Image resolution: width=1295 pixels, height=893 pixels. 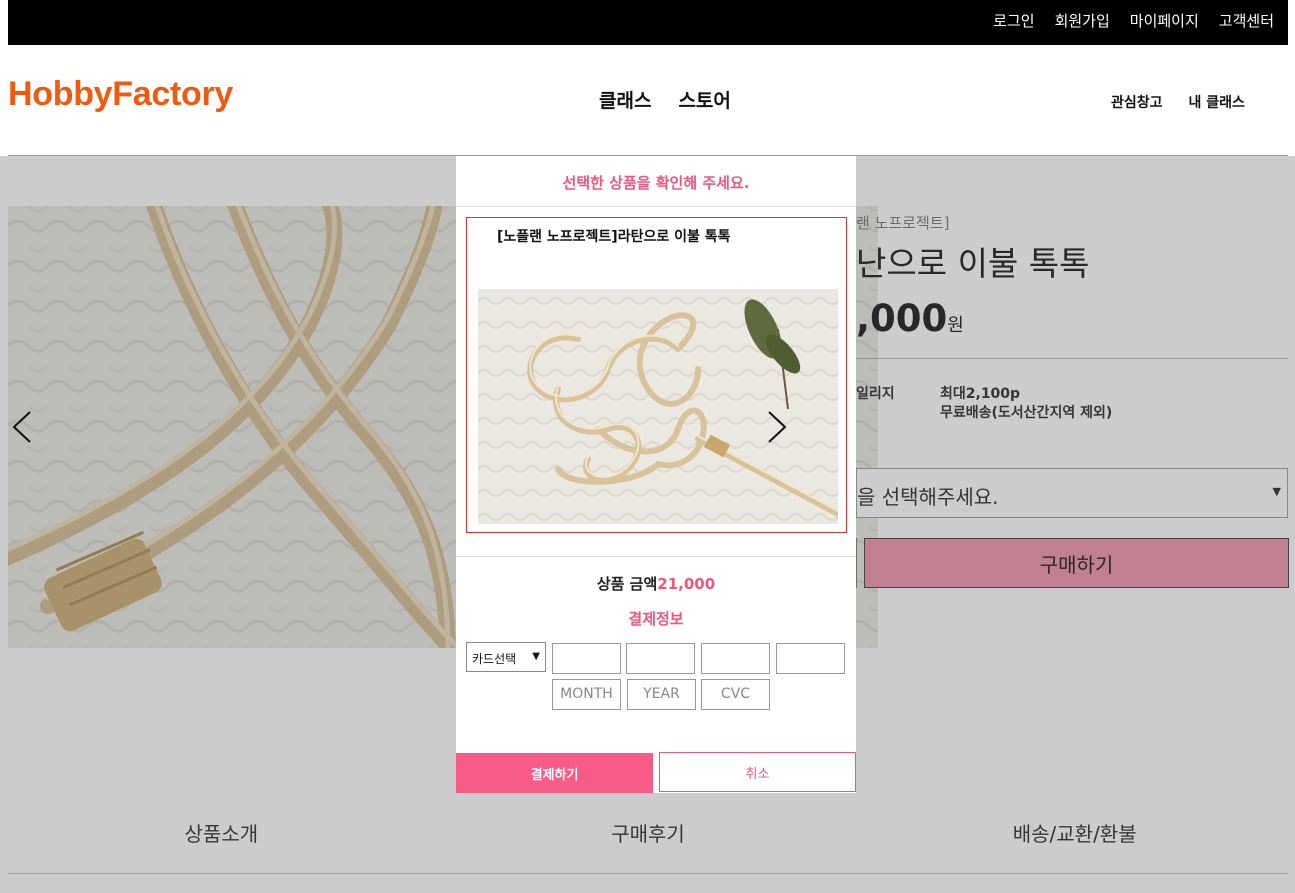 I want to click on my-class-link: 내 클래스, so click(x=1217, y=102).